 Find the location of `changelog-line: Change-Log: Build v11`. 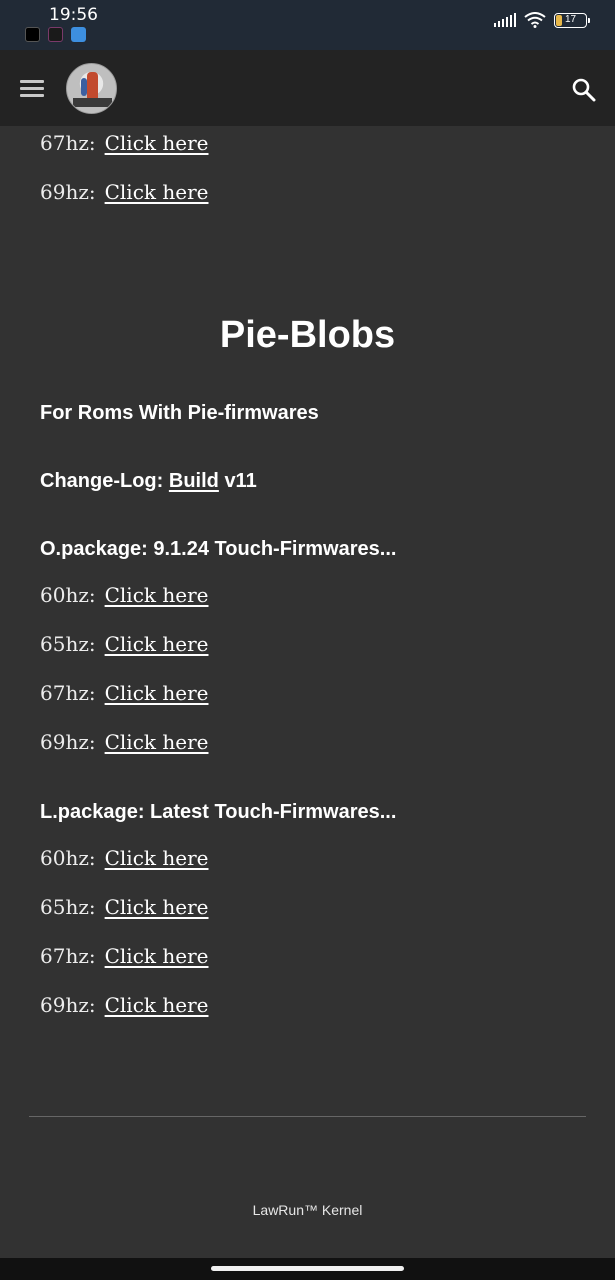

changelog-line: Change-Log: Build v11 is located at coordinates (148, 481).